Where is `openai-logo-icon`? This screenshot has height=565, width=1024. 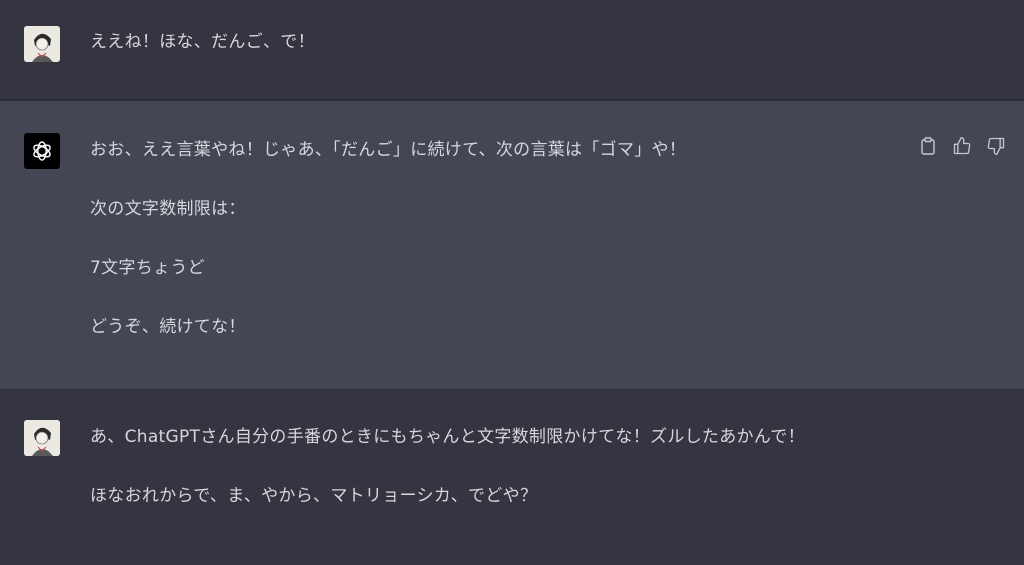
openai-logo-icon is located at coordinates (42, 151).